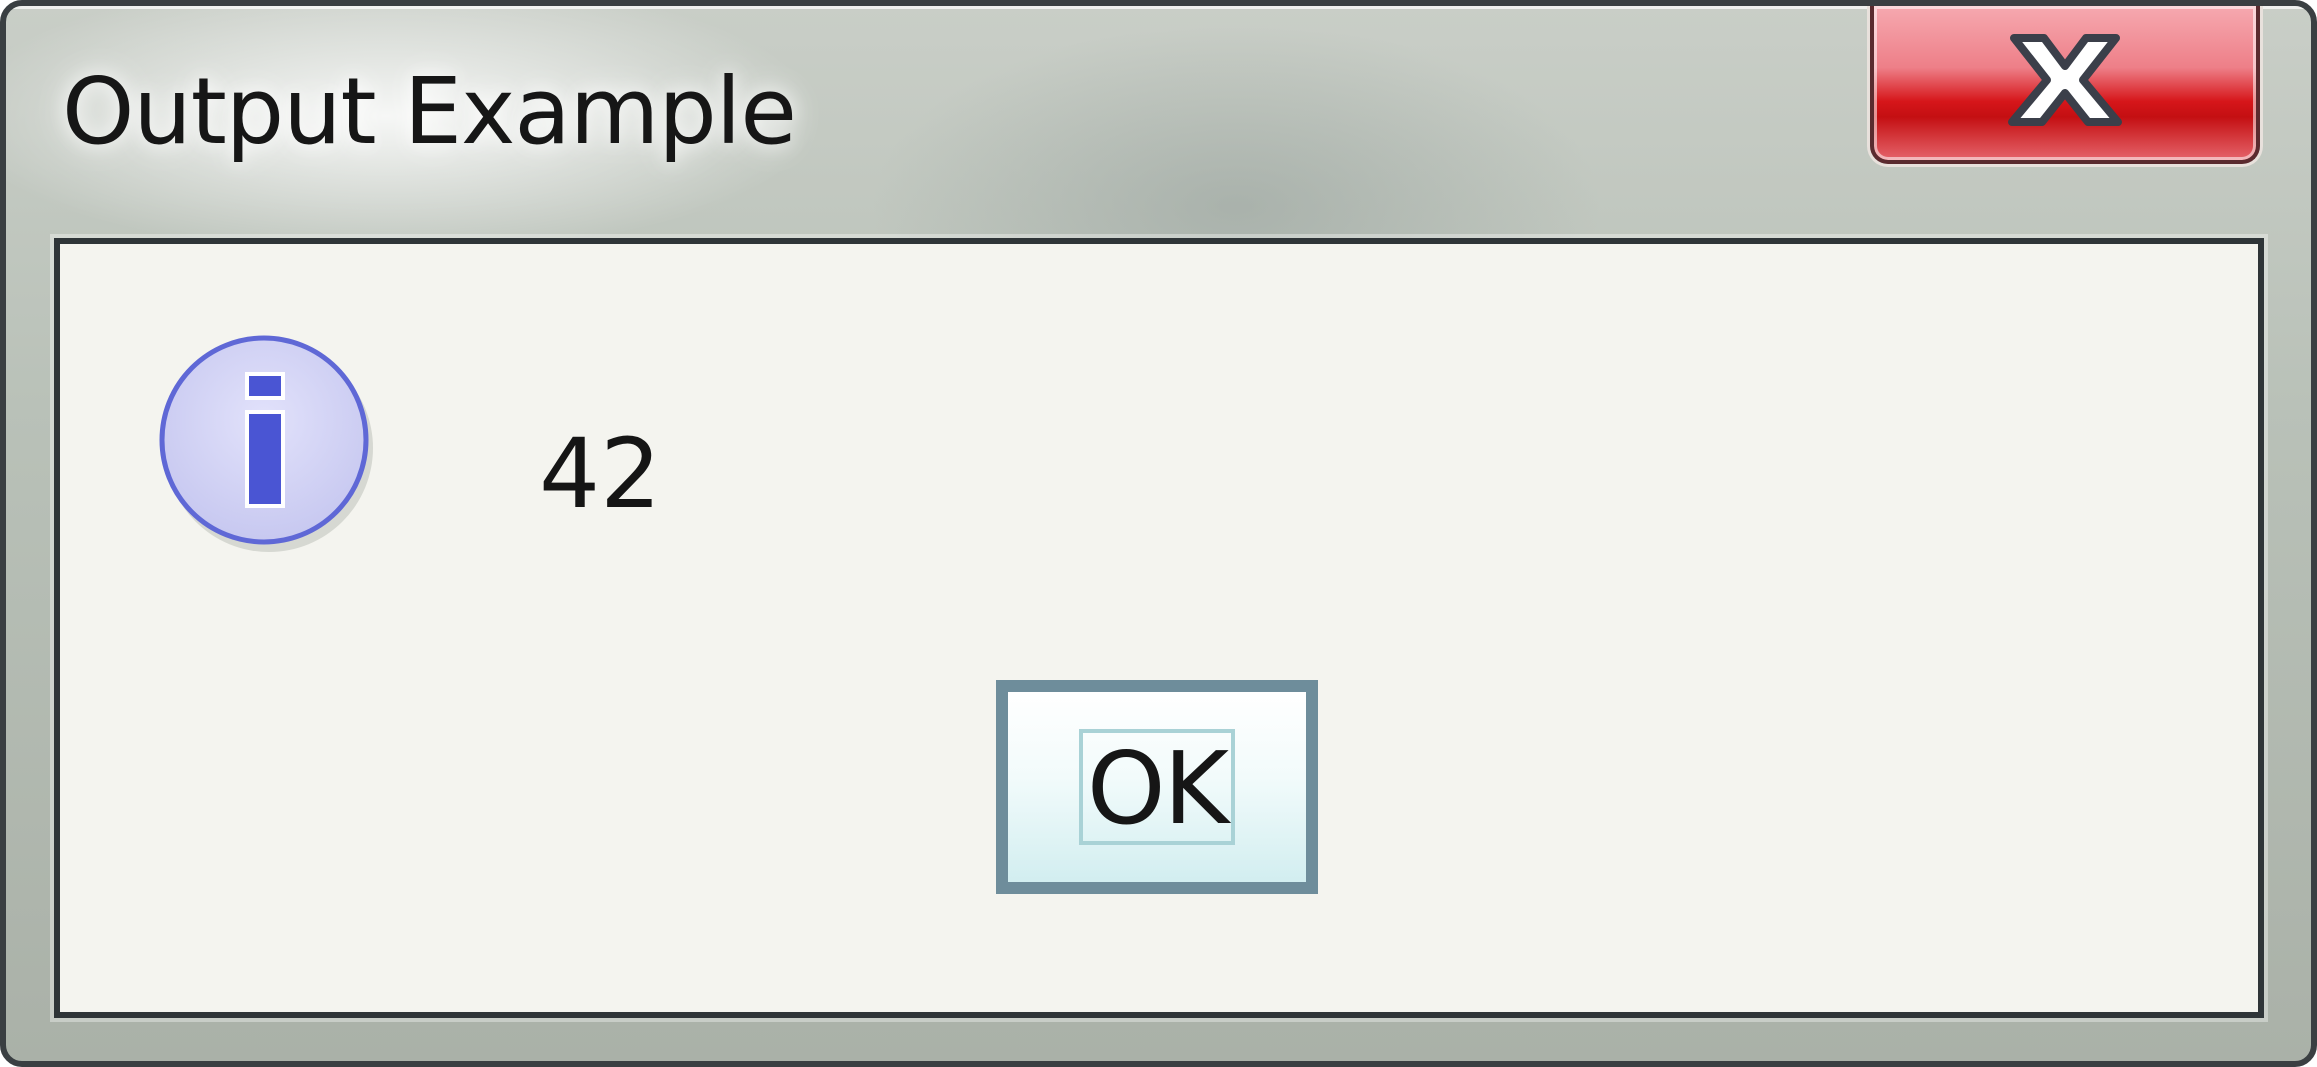  What do you see at coordinates (266, 443) in the screenshot?
I see `info-icon` at bounding box center [266, 443].